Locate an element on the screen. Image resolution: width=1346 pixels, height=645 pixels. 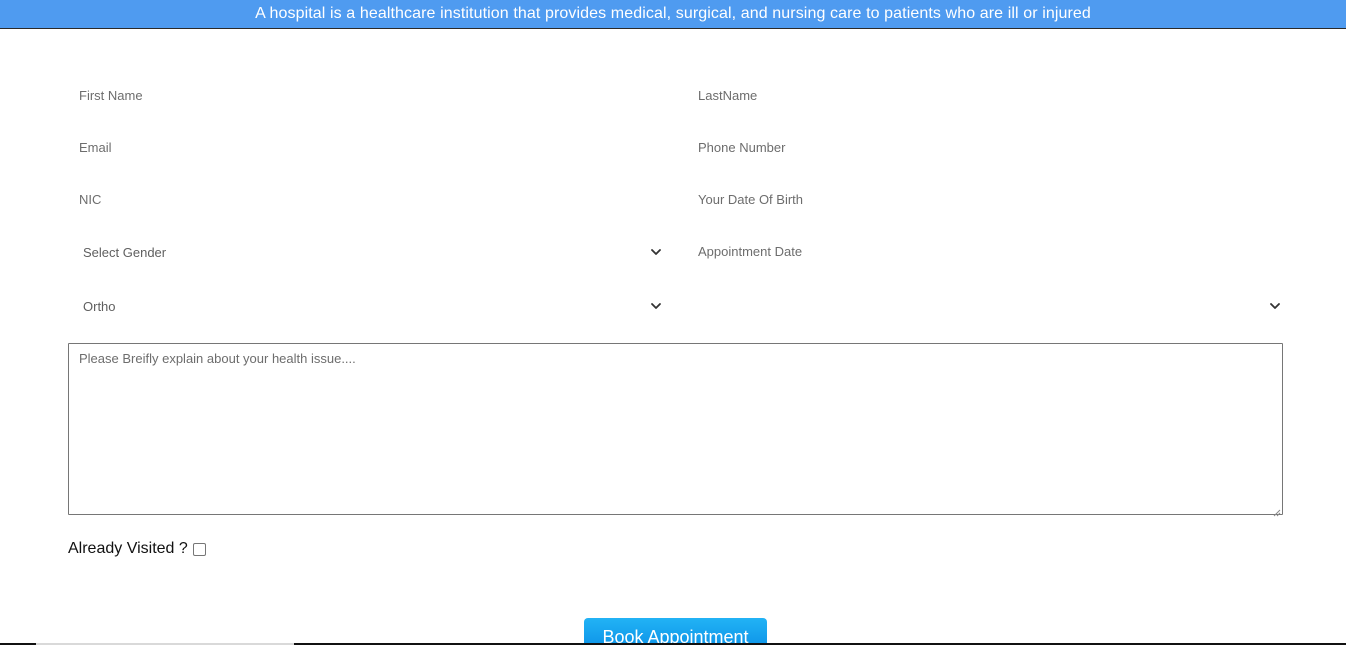
nic-placeholder: NIC is located at coordinates (90, 199).